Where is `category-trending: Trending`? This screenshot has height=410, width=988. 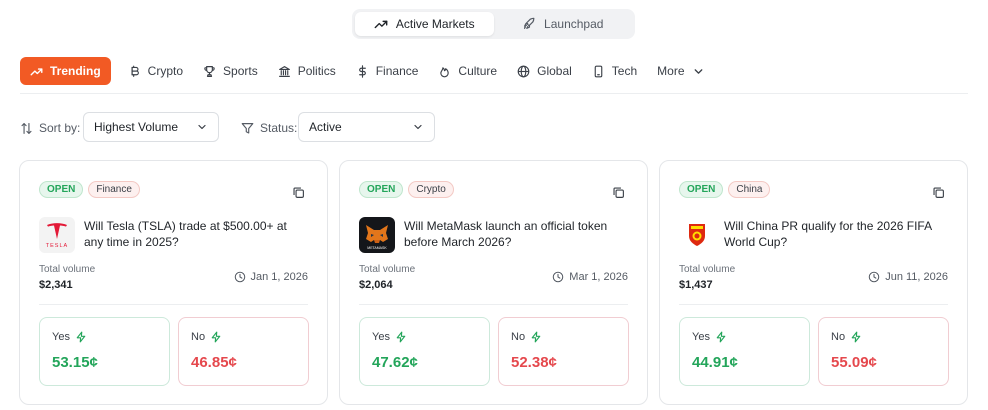
category-trending: Trending is located at coordinates (65, 71).